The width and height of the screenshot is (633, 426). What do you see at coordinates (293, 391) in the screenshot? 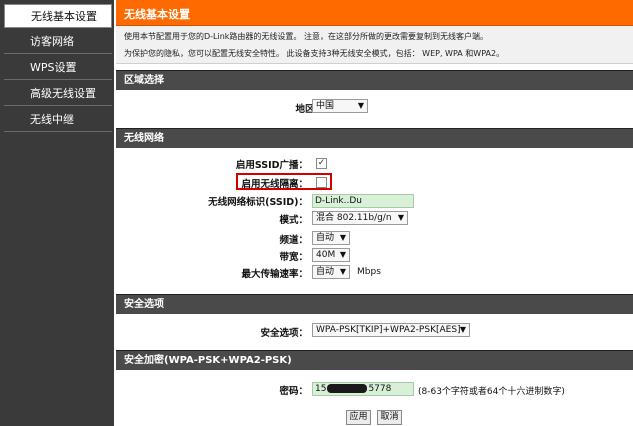
I see `password-label: 密码：` at bounding box center [293, 391].